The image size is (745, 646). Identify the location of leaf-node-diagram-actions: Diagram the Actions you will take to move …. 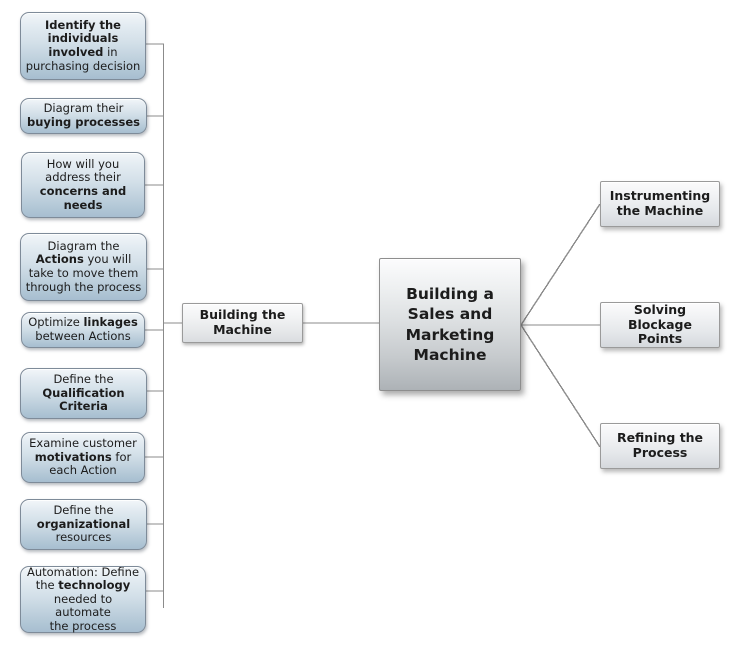
(83, 267).